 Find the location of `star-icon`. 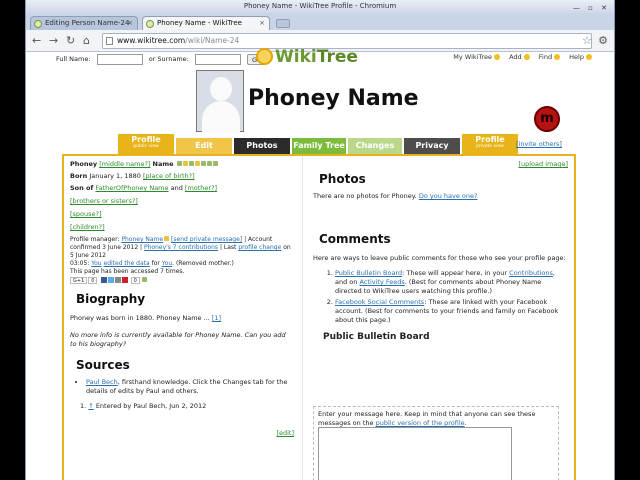

star-icon is located at coordinates (197, 163).